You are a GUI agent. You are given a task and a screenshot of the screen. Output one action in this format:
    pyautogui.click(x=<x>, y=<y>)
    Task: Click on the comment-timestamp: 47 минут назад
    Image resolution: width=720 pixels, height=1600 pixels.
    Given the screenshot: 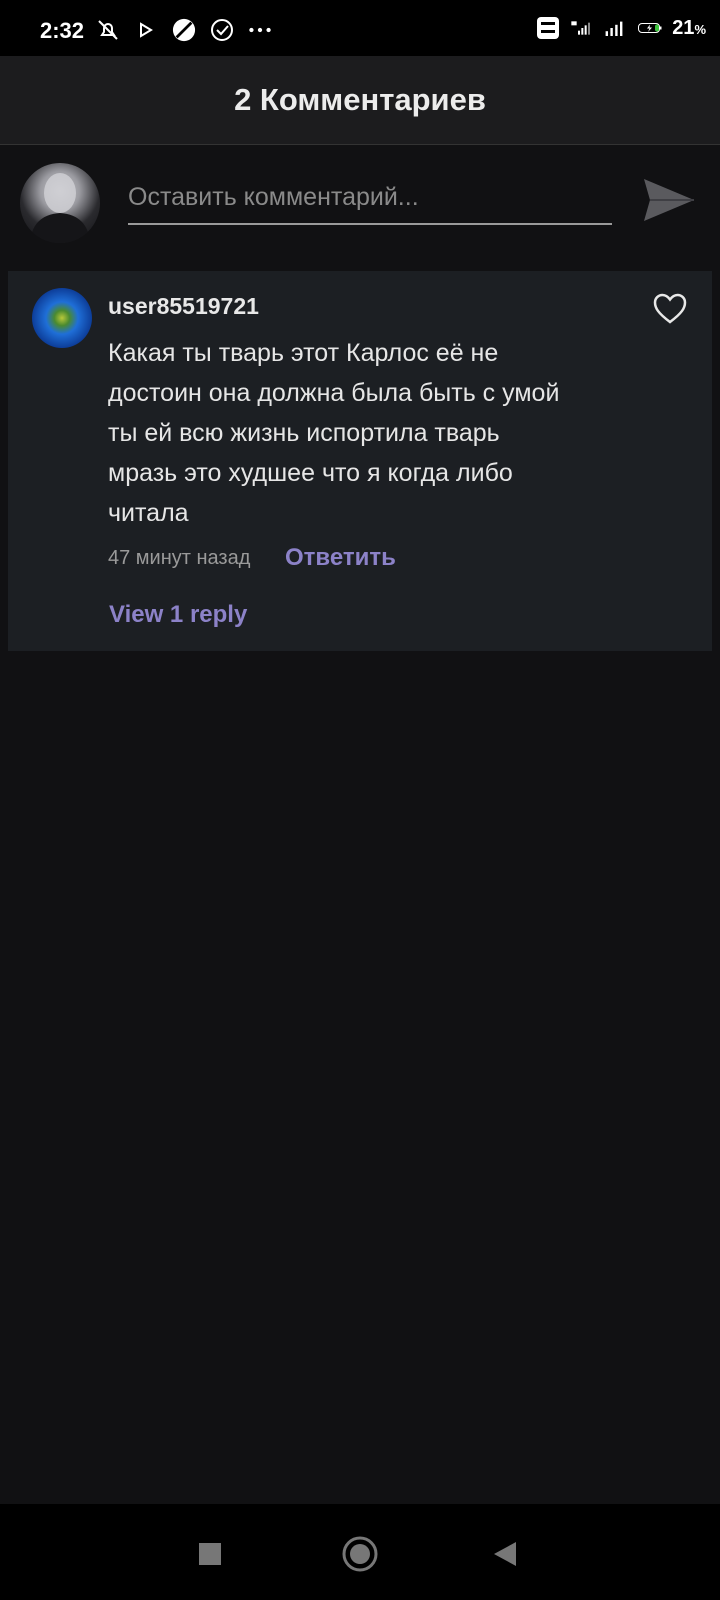 What is the action you would take?
    pyautogui.click(x=179, y=558)
    